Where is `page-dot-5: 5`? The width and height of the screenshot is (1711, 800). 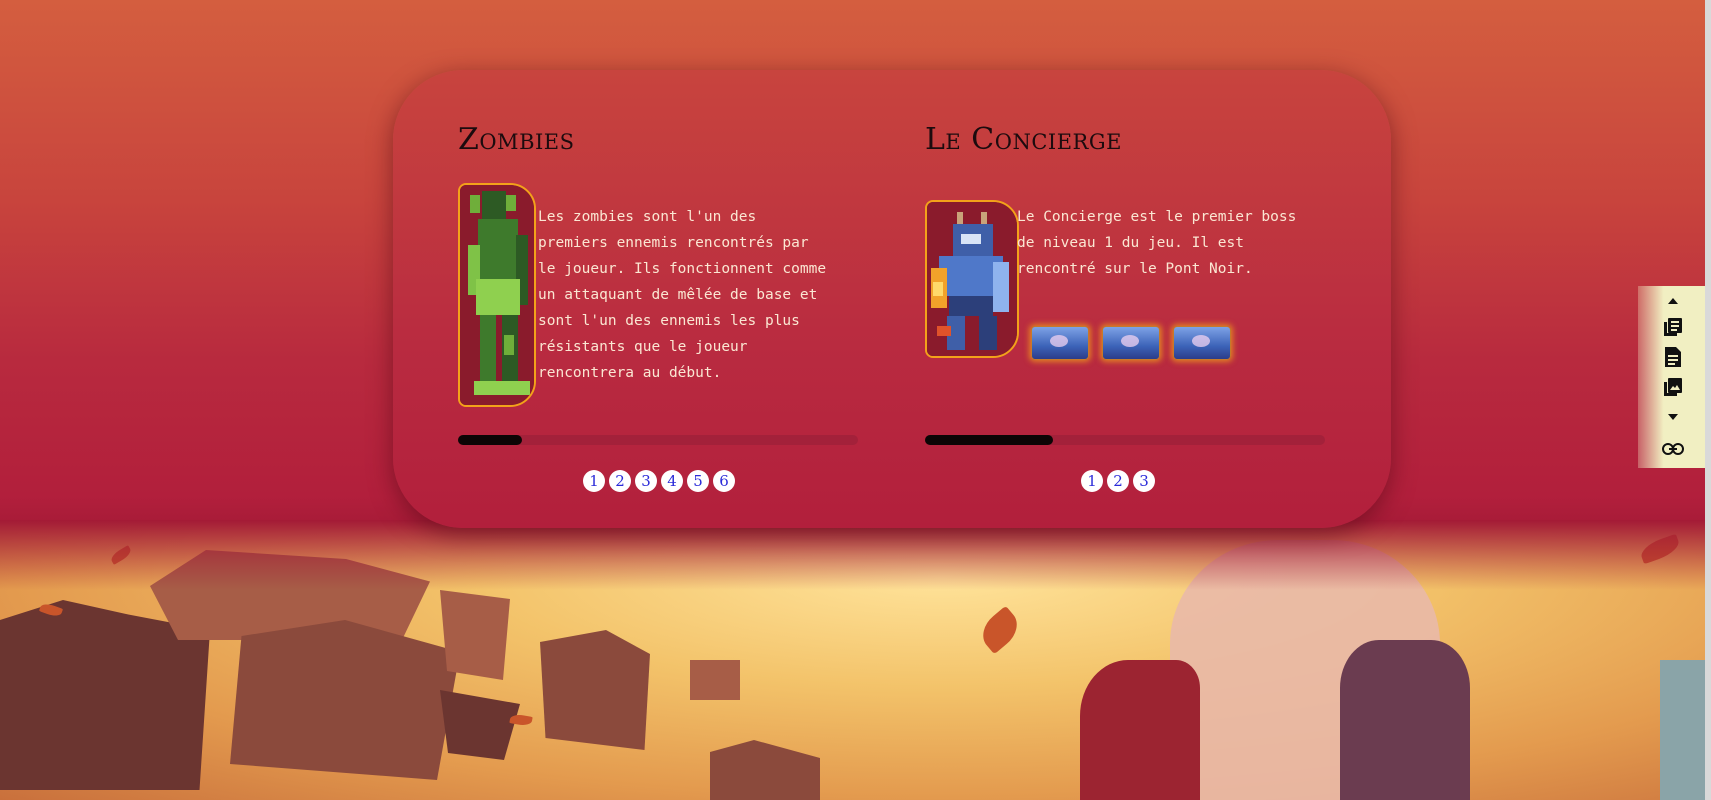 page-dot-5: 5 is located at coordinates (698, 481).